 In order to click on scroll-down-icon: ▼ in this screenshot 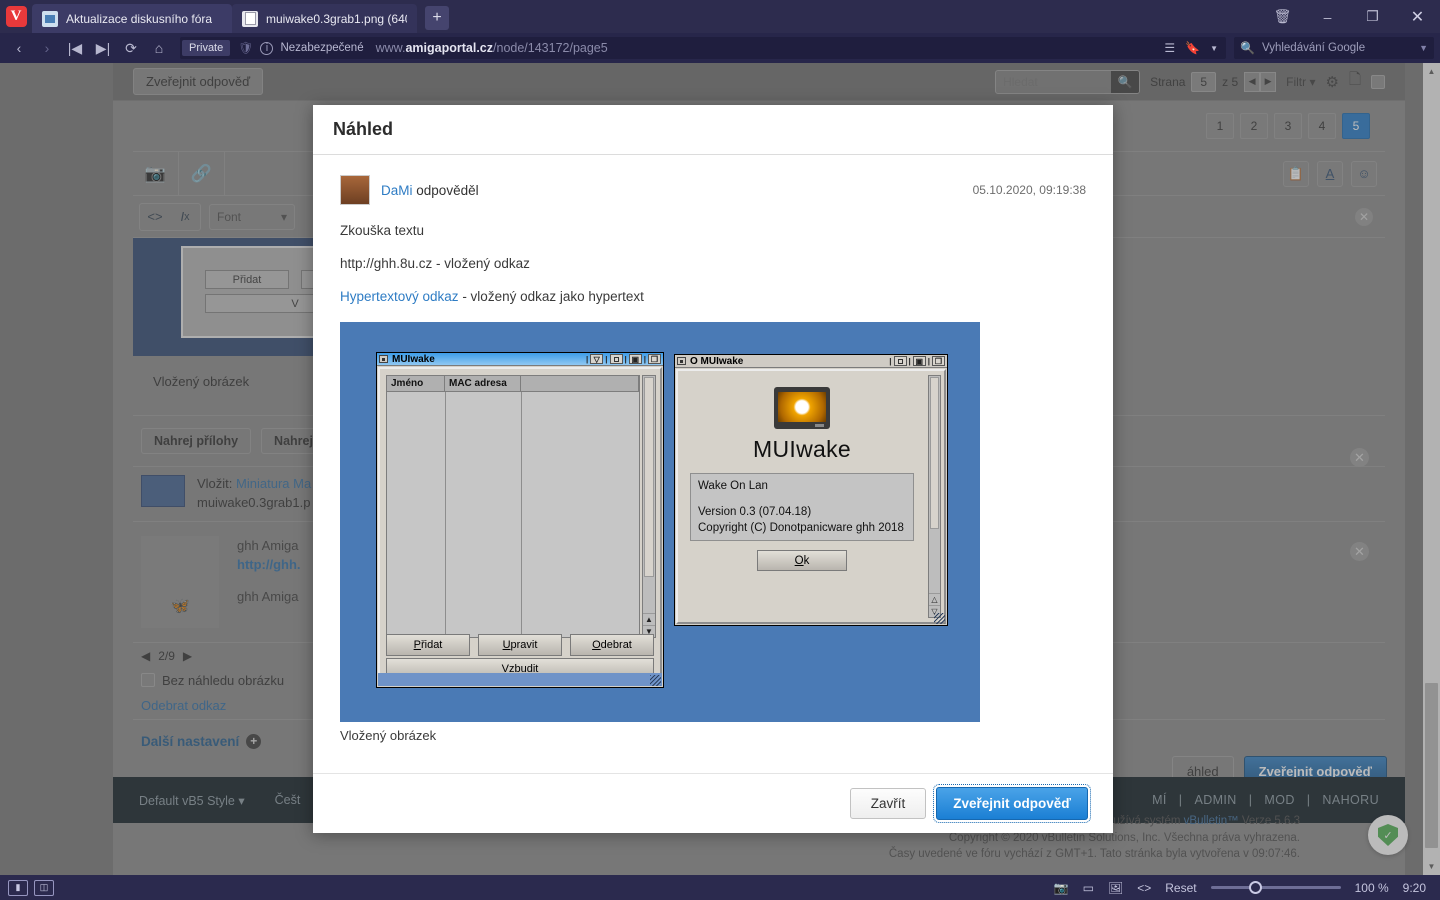, I will do `click(1431, 866)`.